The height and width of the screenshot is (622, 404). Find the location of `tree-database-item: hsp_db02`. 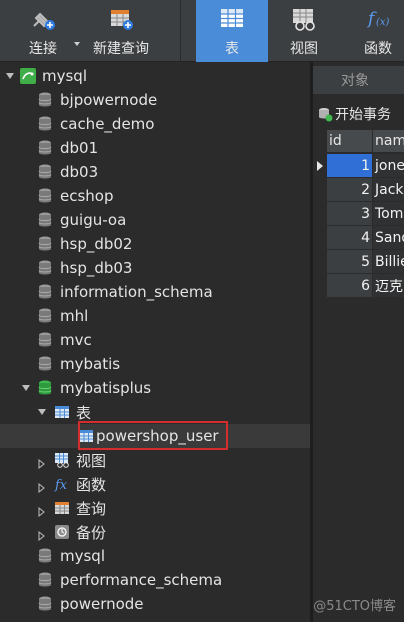

tree-database-item: hsp_db02 is located at coordinates (155, 244).